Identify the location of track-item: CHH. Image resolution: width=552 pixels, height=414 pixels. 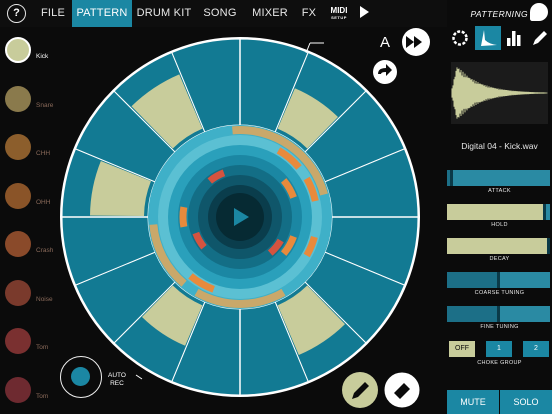
(31, 158).